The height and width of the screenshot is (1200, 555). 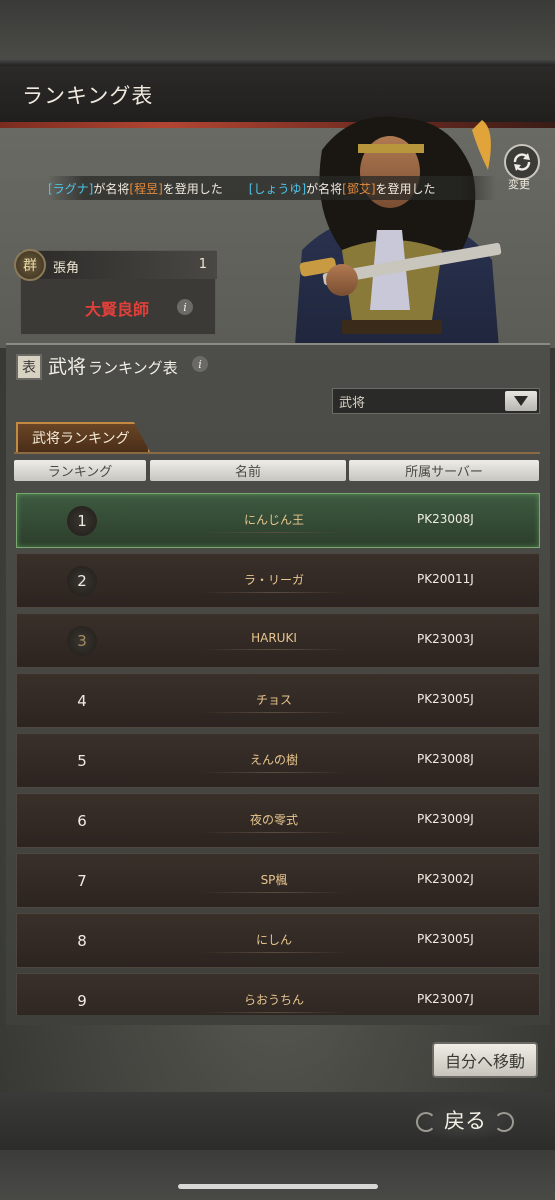 What do you see at coordinates (71, 188) in the screenshot?
I see `ticker-player: [ラグナ]` at bounding box center [71, 188].